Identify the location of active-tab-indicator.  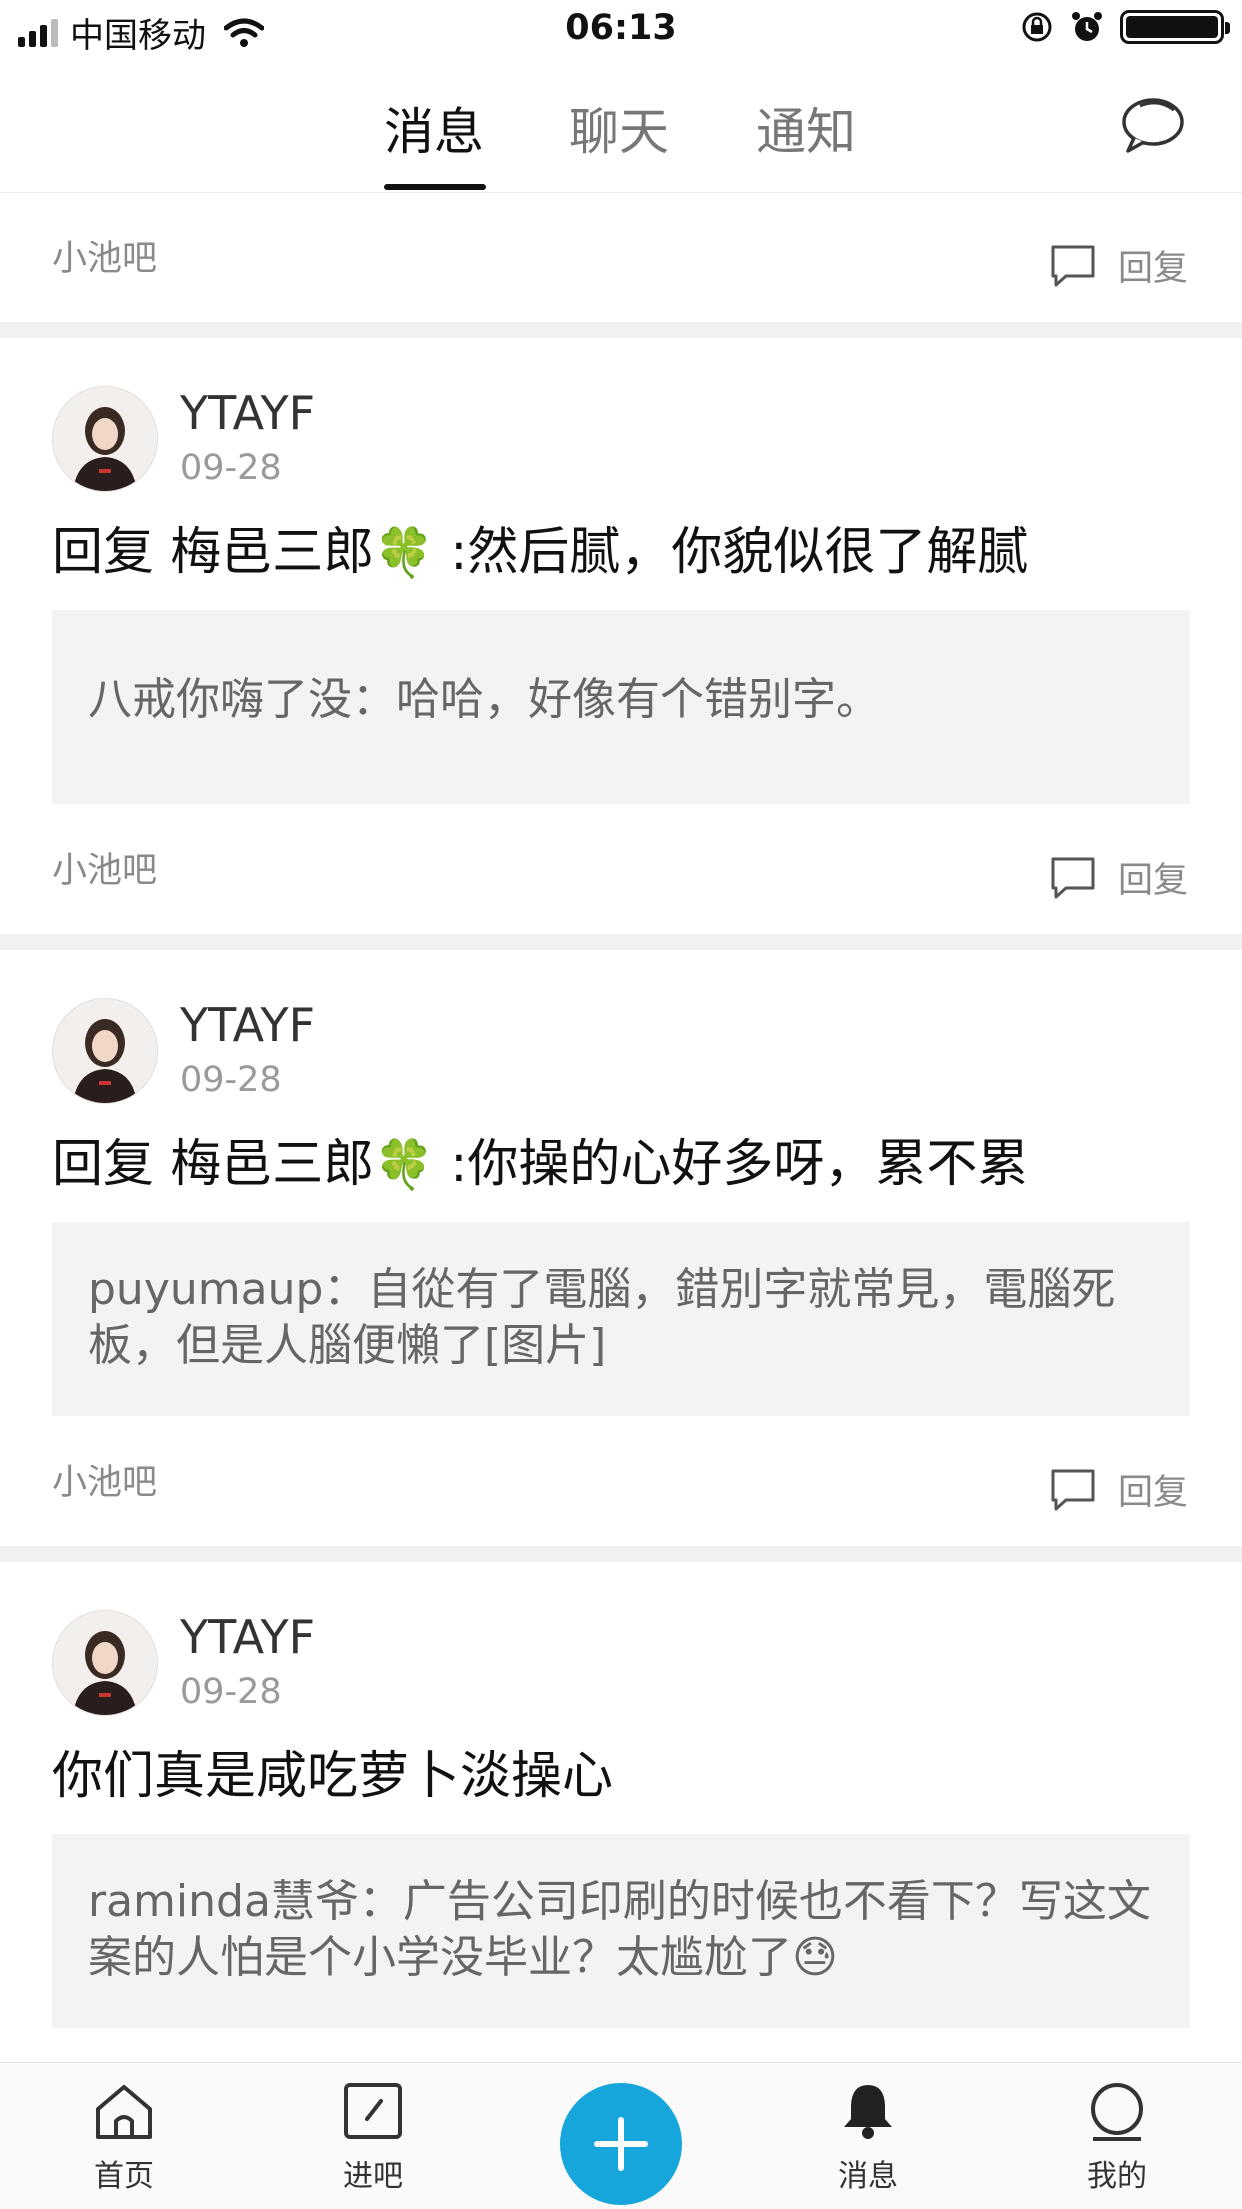
(435, 187).